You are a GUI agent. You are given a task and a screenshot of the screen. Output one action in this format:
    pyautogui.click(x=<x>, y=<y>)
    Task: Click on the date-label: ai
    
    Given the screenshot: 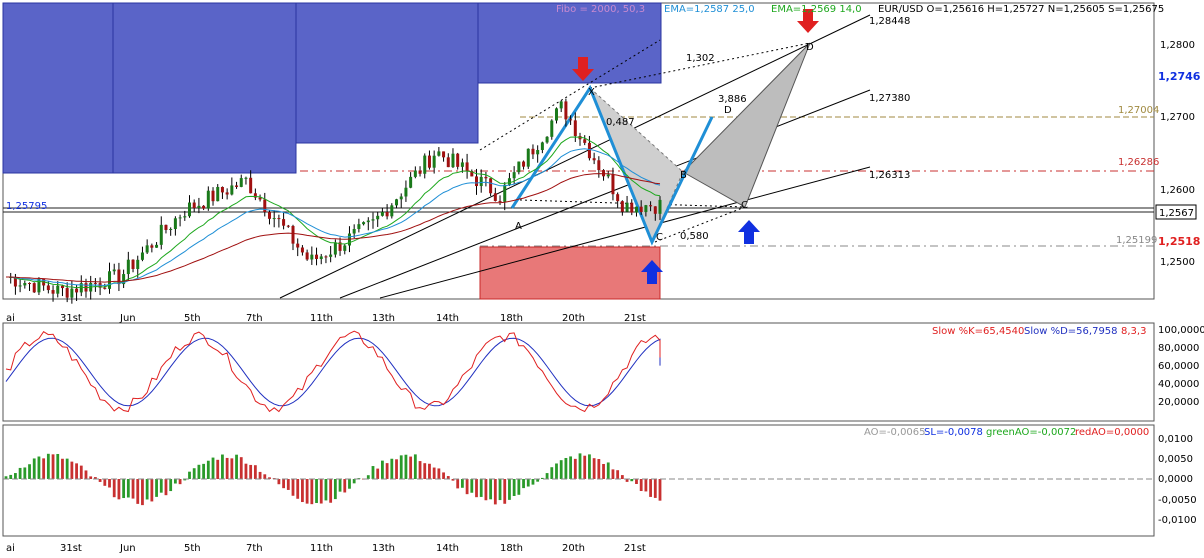 What is the action you would take?
    pyautogui.click(x=10, y=318)
    